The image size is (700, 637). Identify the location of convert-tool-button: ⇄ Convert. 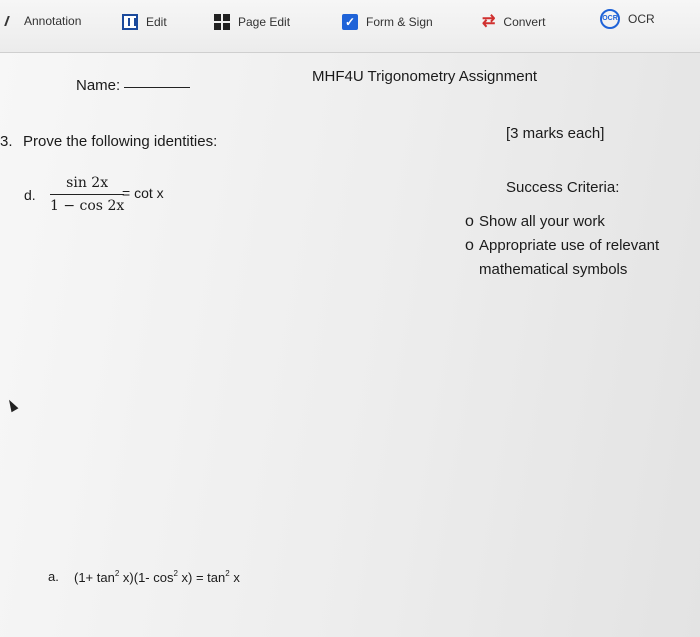
(513, 22).